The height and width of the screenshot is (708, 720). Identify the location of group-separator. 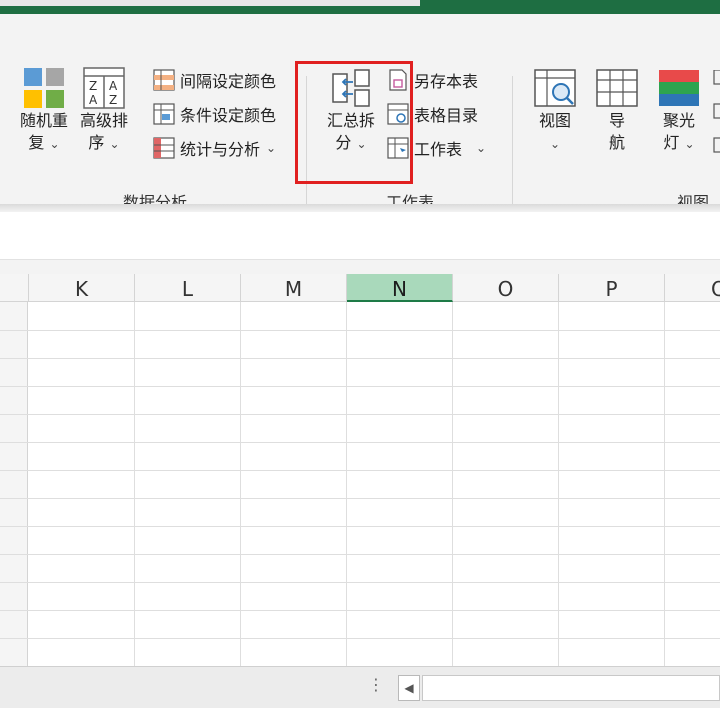
(512, 143).